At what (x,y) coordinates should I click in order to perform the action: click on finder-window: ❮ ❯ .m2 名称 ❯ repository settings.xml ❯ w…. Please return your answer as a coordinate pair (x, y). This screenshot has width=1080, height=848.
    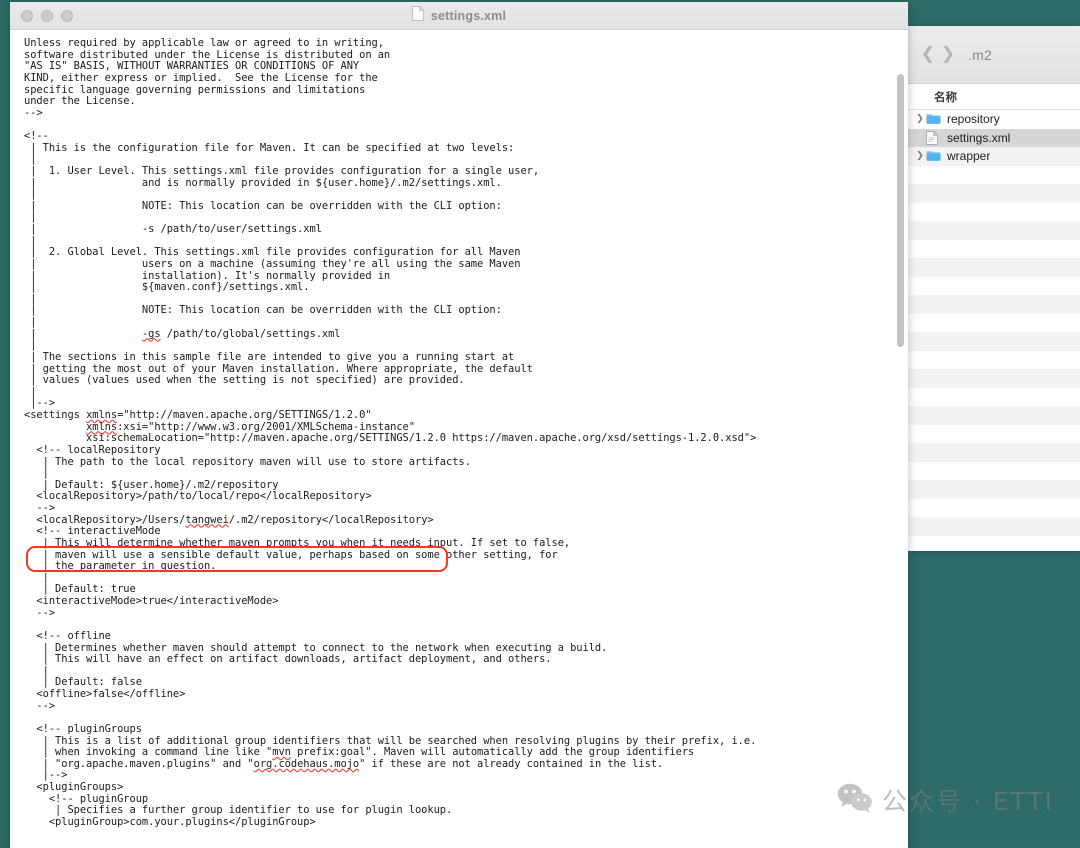
    Looking at the image, I should click on (994, 288).